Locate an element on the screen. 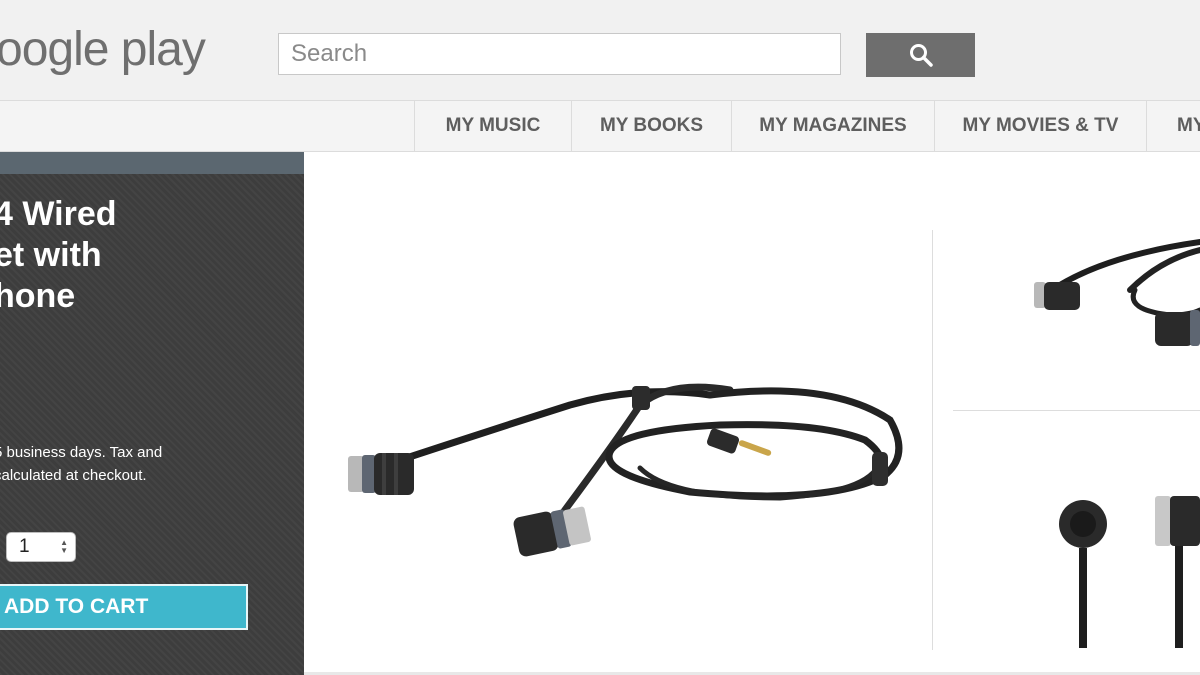  search-button is located at coordinates (920, 55).